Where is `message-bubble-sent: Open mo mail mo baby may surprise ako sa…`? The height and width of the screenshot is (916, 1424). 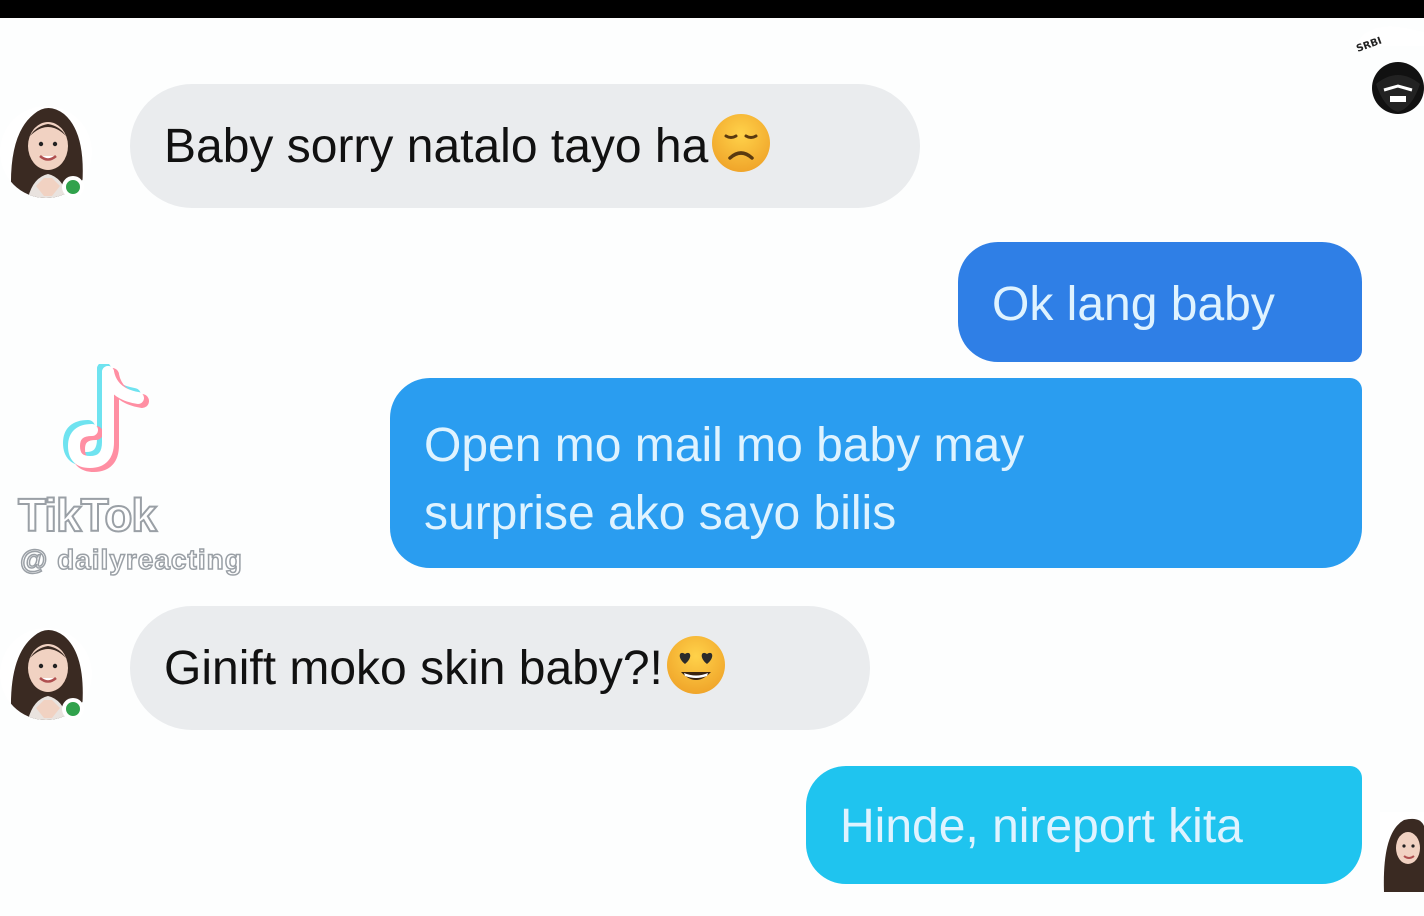 message-bubble-sent: Open mo mail mo baby may surprise ako sa… is located at coordinates (876, 473).